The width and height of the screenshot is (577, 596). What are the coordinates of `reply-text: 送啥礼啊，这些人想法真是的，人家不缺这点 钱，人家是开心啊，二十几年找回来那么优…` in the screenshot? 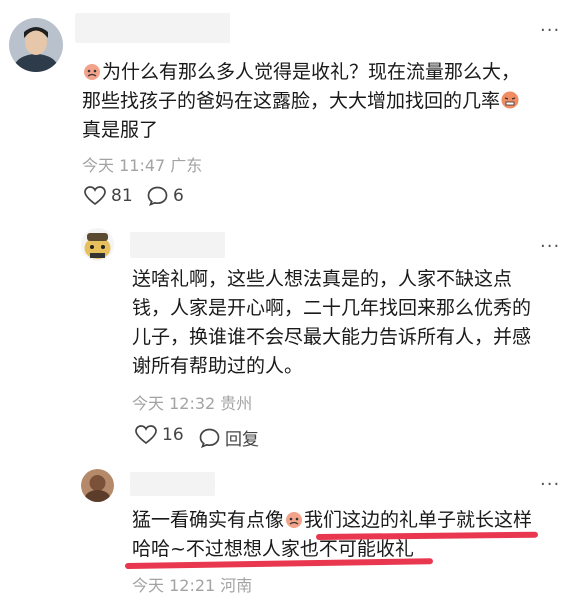 It's located at (332, 322).